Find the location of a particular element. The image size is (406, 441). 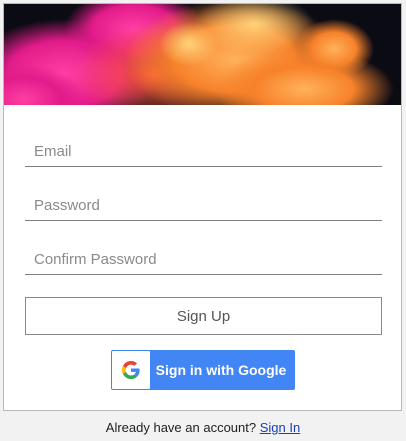

google-icon-container is located at coordinates (131, 370).